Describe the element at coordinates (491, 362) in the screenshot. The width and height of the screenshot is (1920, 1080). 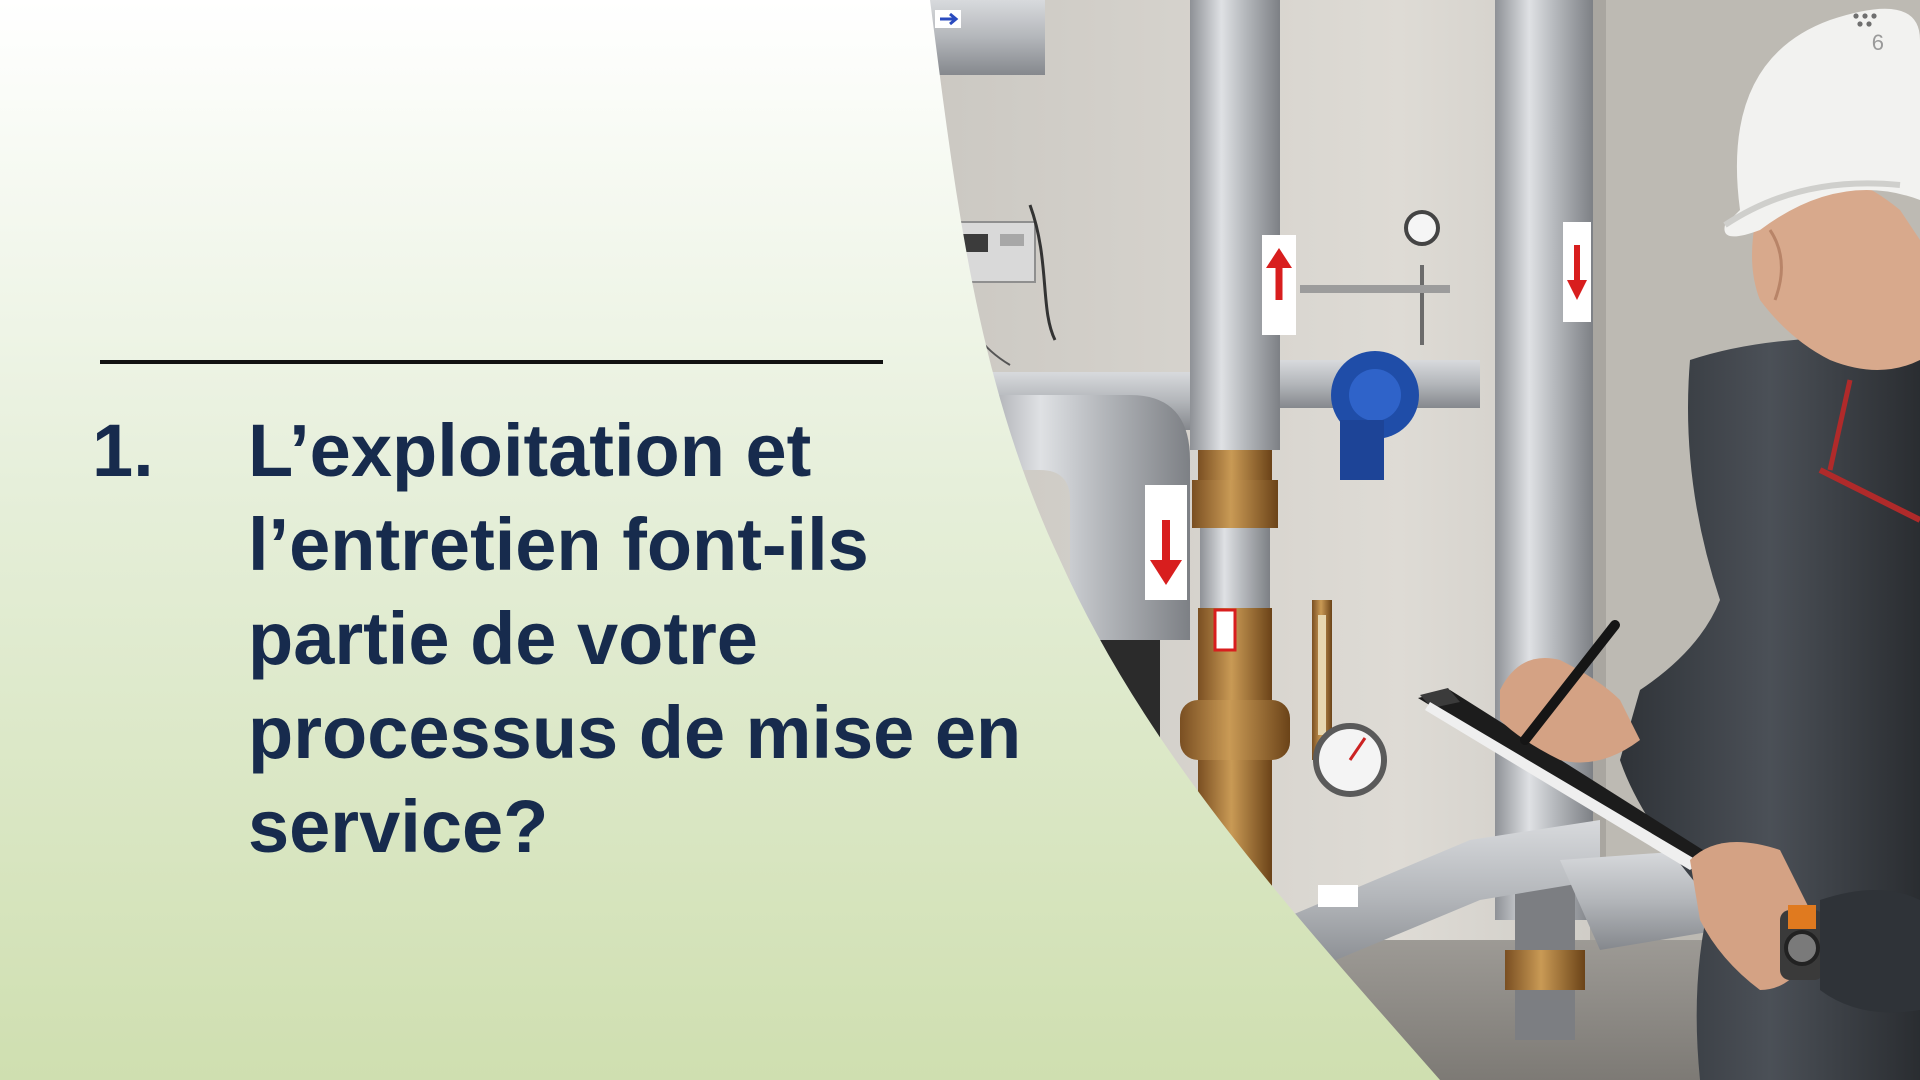
I see `title-rule` at that location.